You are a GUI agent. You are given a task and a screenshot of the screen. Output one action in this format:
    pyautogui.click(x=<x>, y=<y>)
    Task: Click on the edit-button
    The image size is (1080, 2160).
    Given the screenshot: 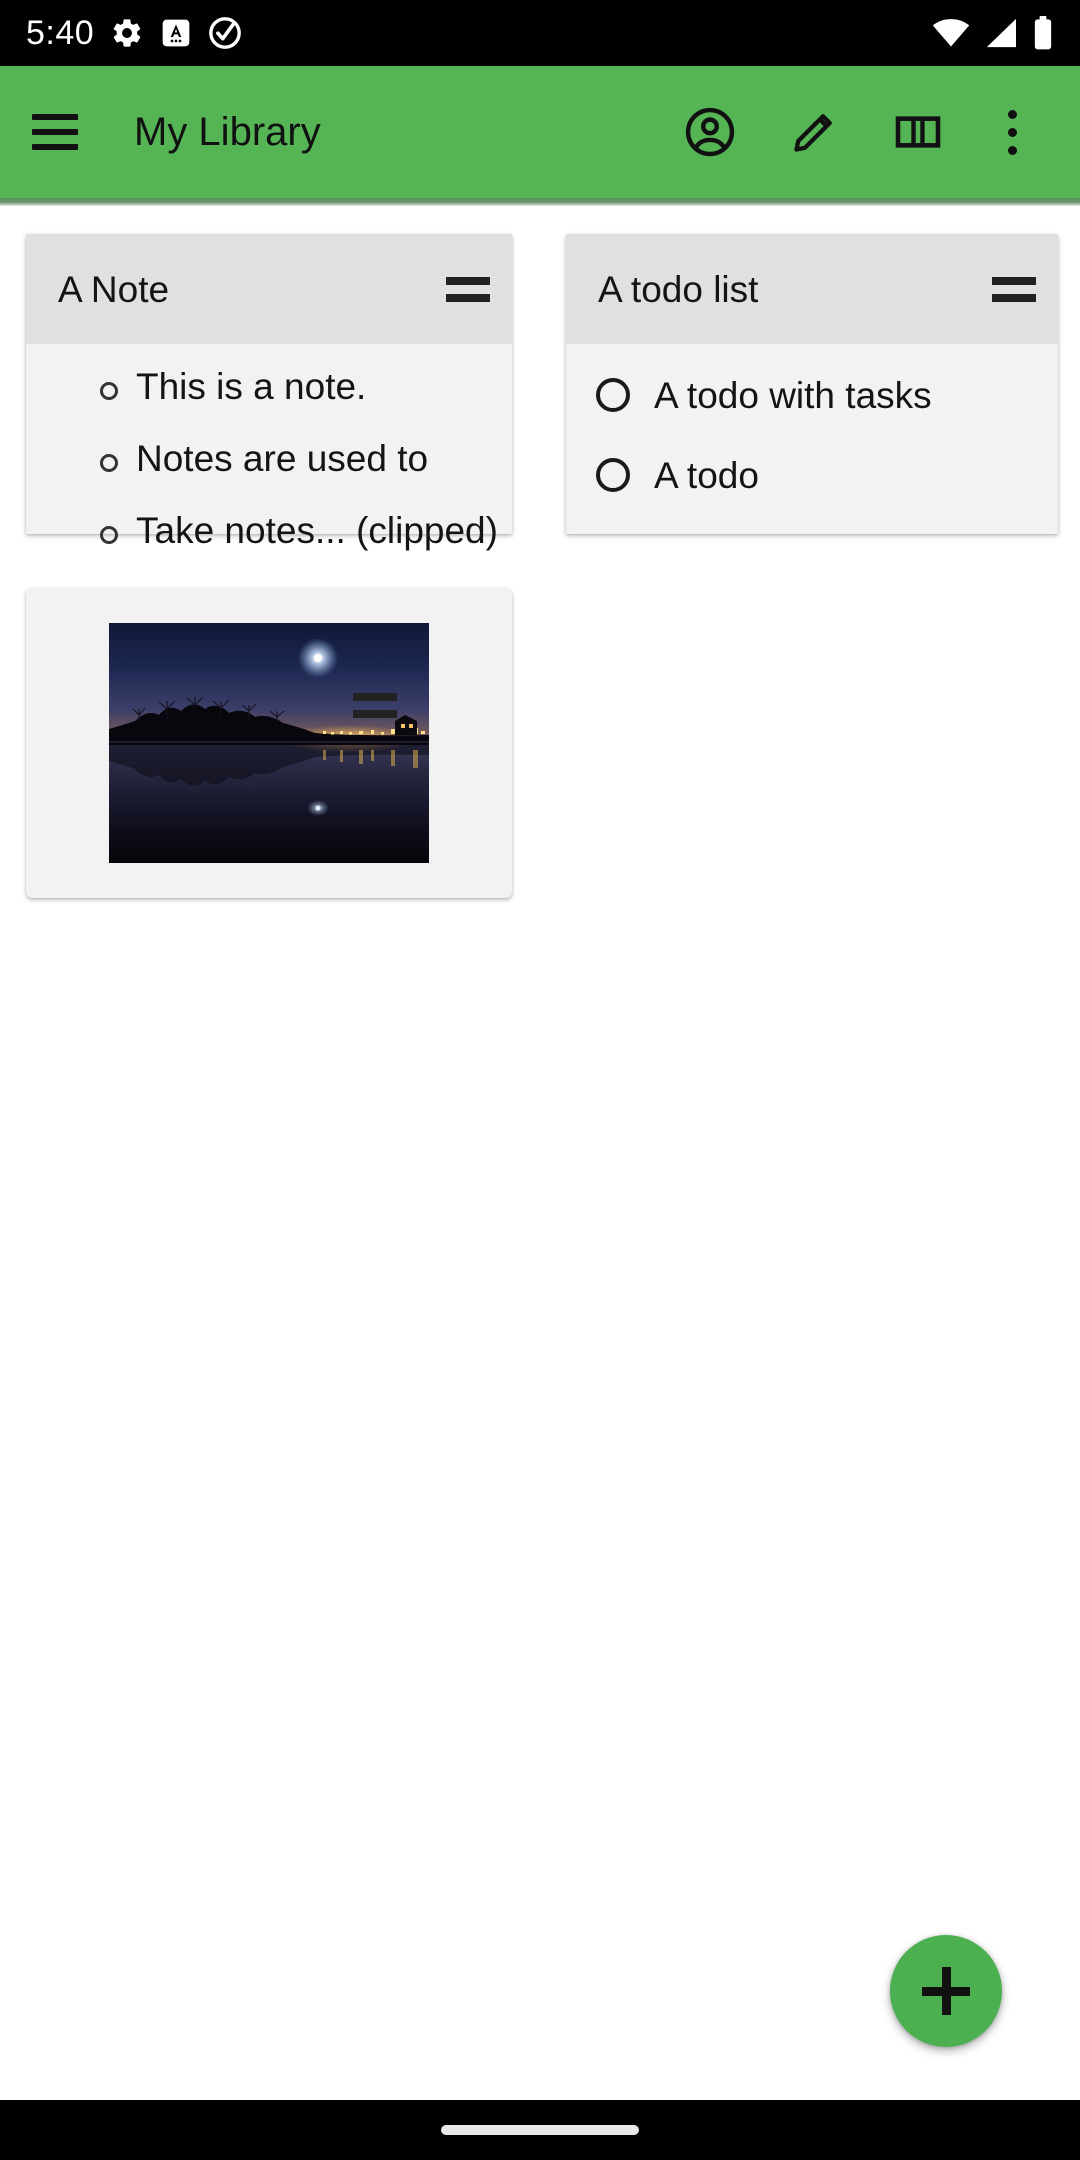 What is the action you would take?
    pyautogui.click(x=814, y=132)
    